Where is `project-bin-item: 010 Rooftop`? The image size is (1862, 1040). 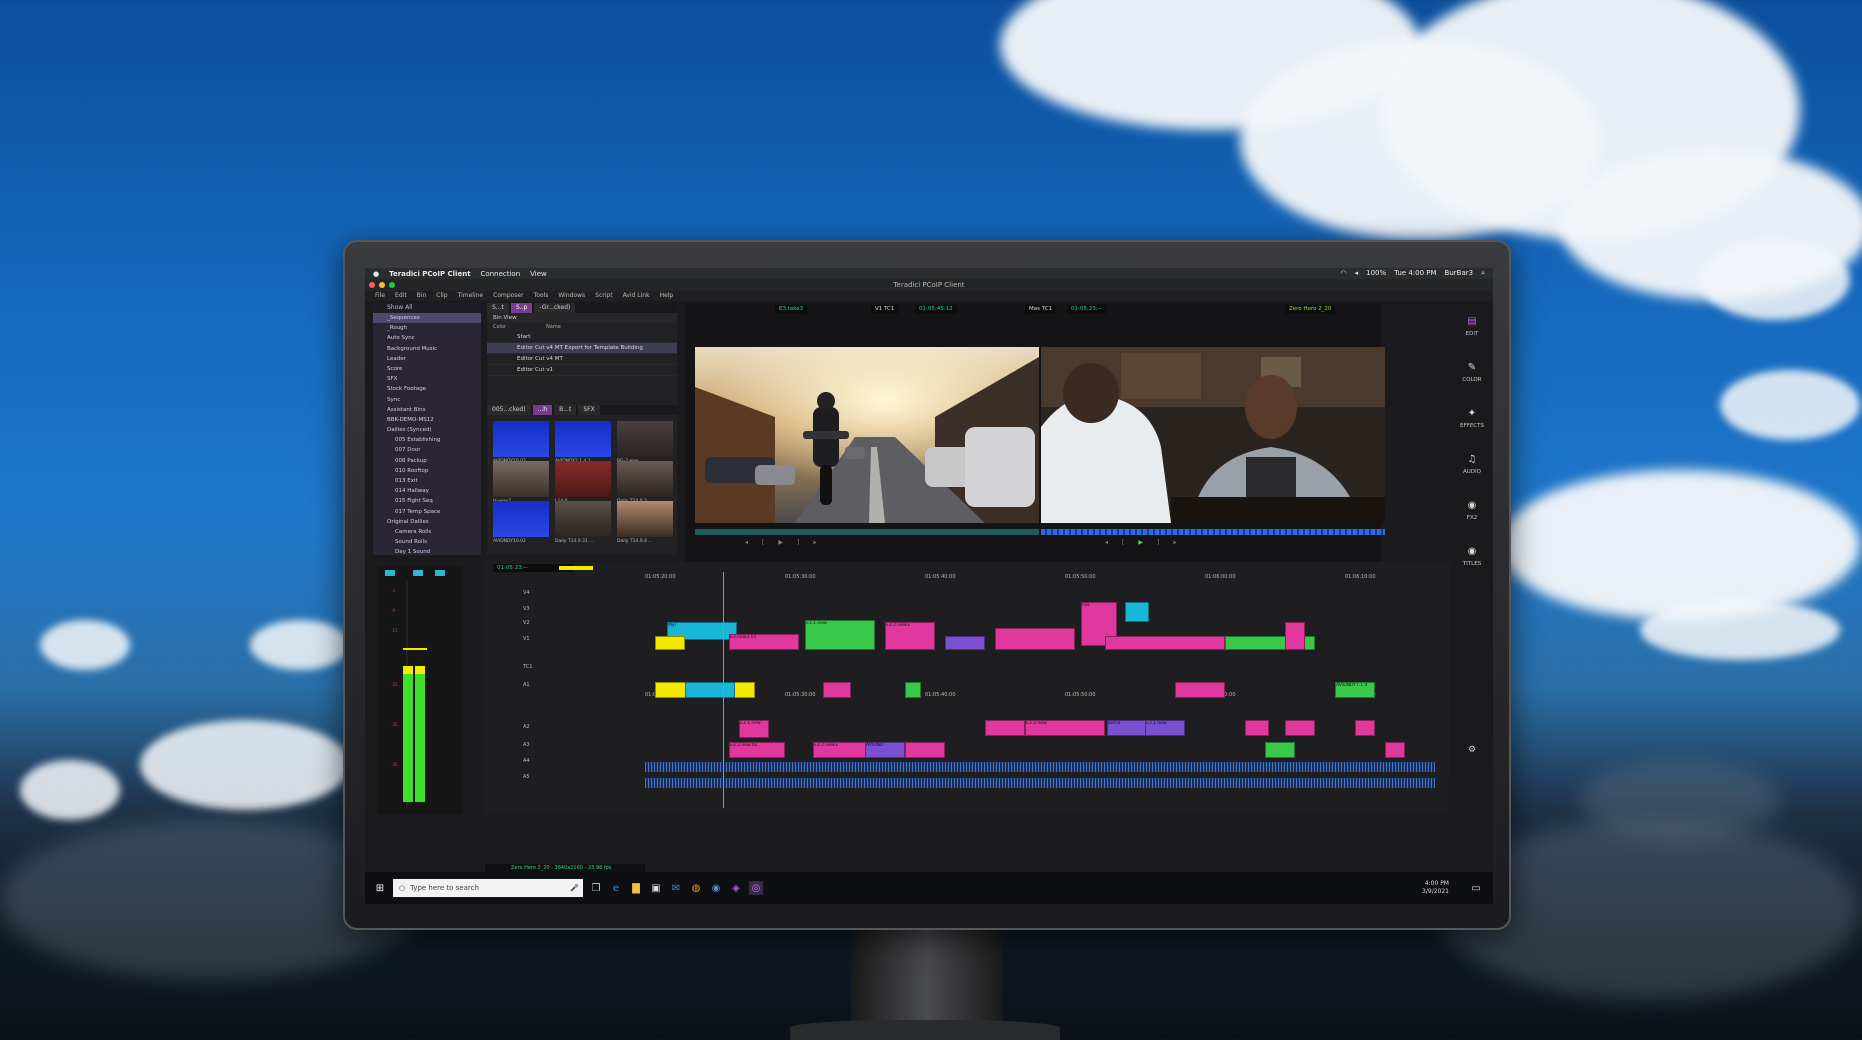 project-bin-item: 010 Rooftop is located at coordinates (427, 471).